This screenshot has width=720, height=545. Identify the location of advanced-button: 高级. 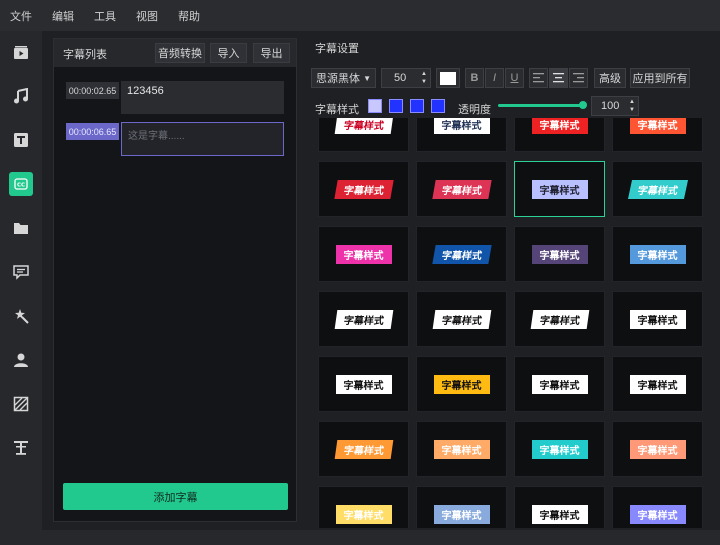
(610, 78).